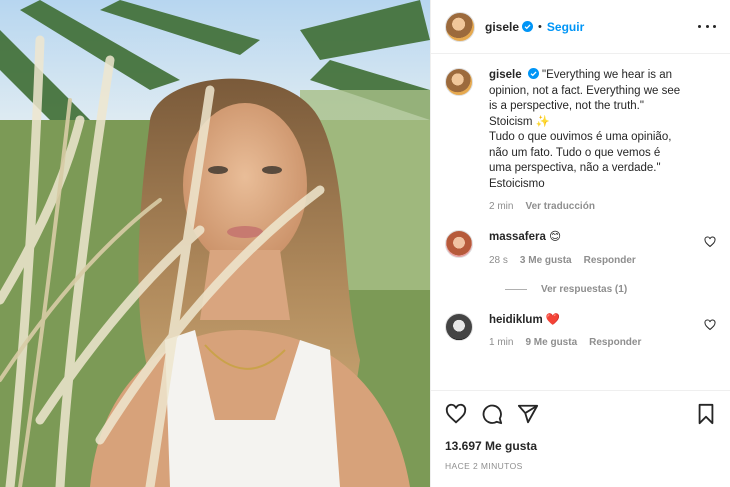 This screenshot has height=487, width=730. I want to click on view-replies: Ver respuestas (1), so click(610, 289).